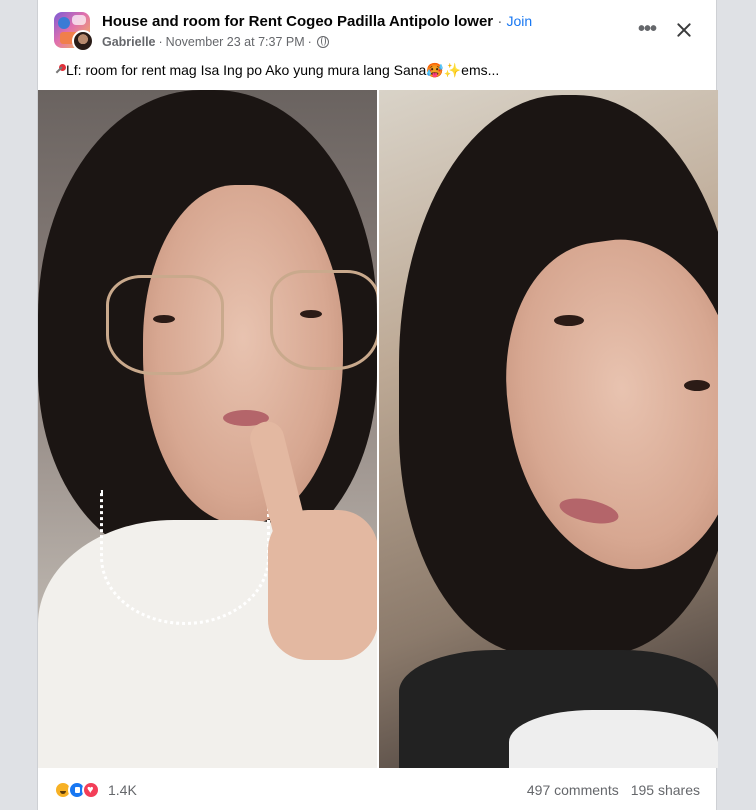 The height and width of the screenshot is (810, 756). I want to click on shares-count-link: 195 shares, so click(665, 790).